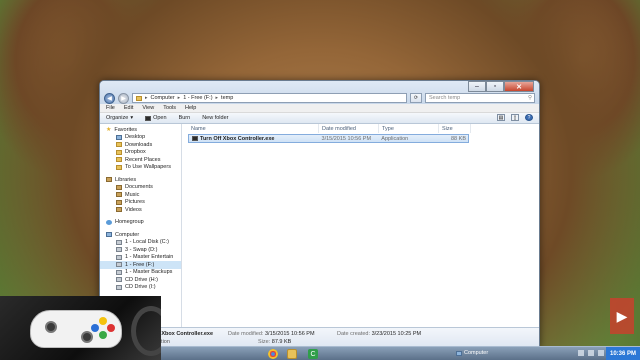  Describe the element at coordinates (140, 168) in the screenshot. I see `sidebar-item-wallpapers: To Use Wallpapers` at that location.